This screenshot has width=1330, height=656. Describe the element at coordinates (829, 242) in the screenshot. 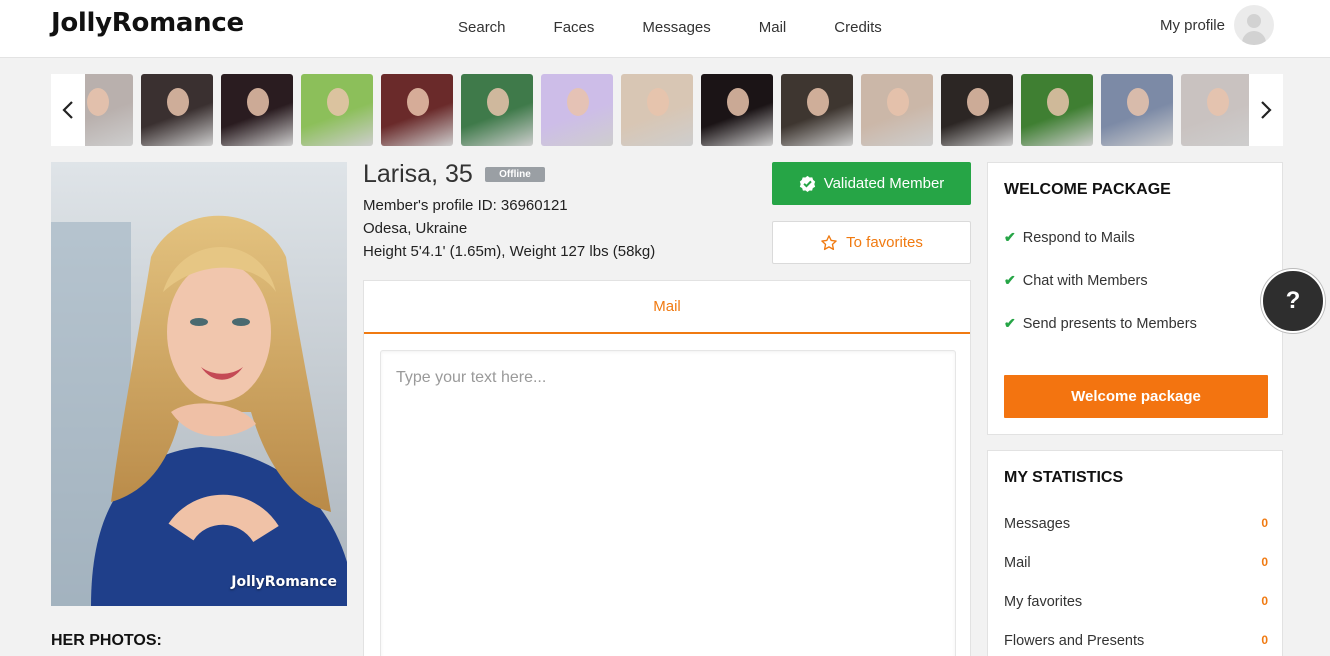

I see `star-icon` at that location.